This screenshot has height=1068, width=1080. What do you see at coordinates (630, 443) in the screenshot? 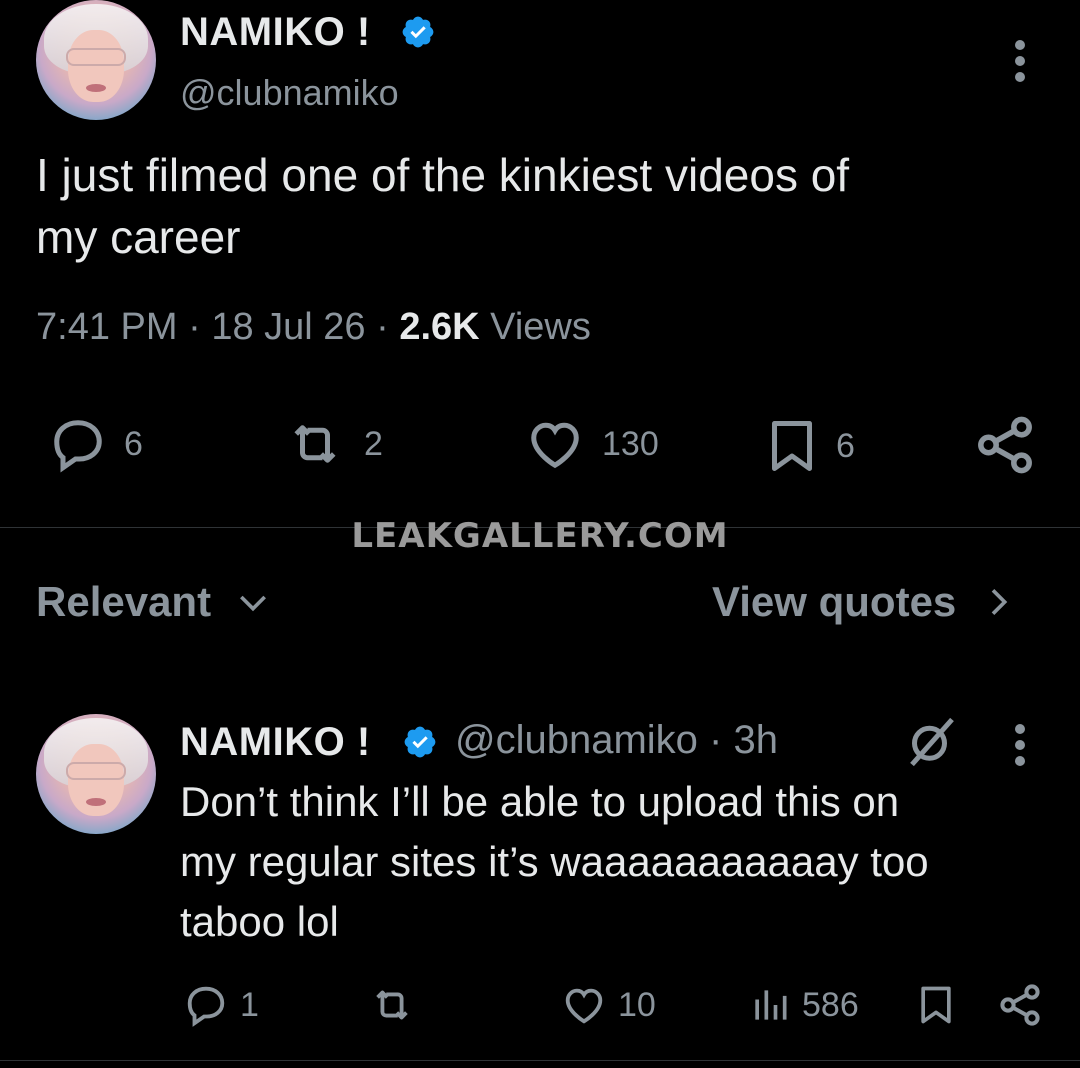
I see `like-count: 130` at bounding box center [630, 443].